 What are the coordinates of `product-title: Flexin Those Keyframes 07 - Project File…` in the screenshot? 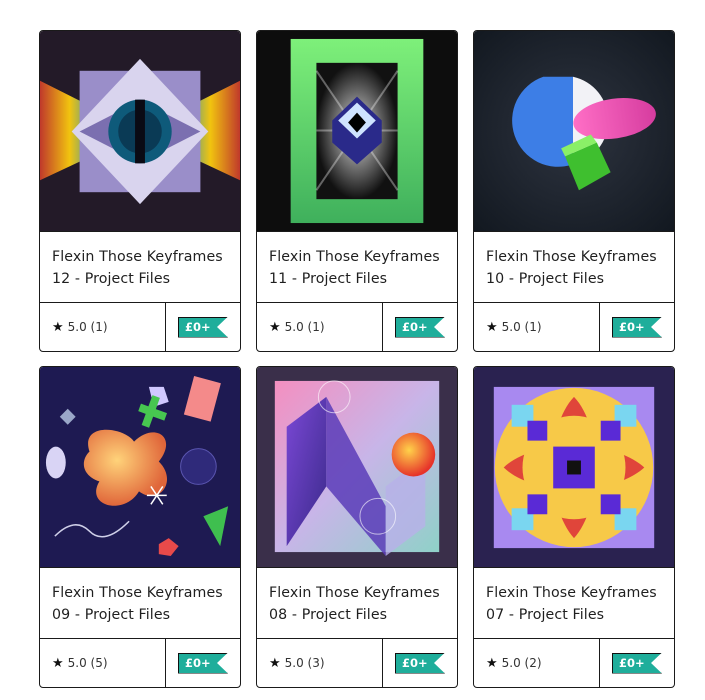 It's located at (574, 603).